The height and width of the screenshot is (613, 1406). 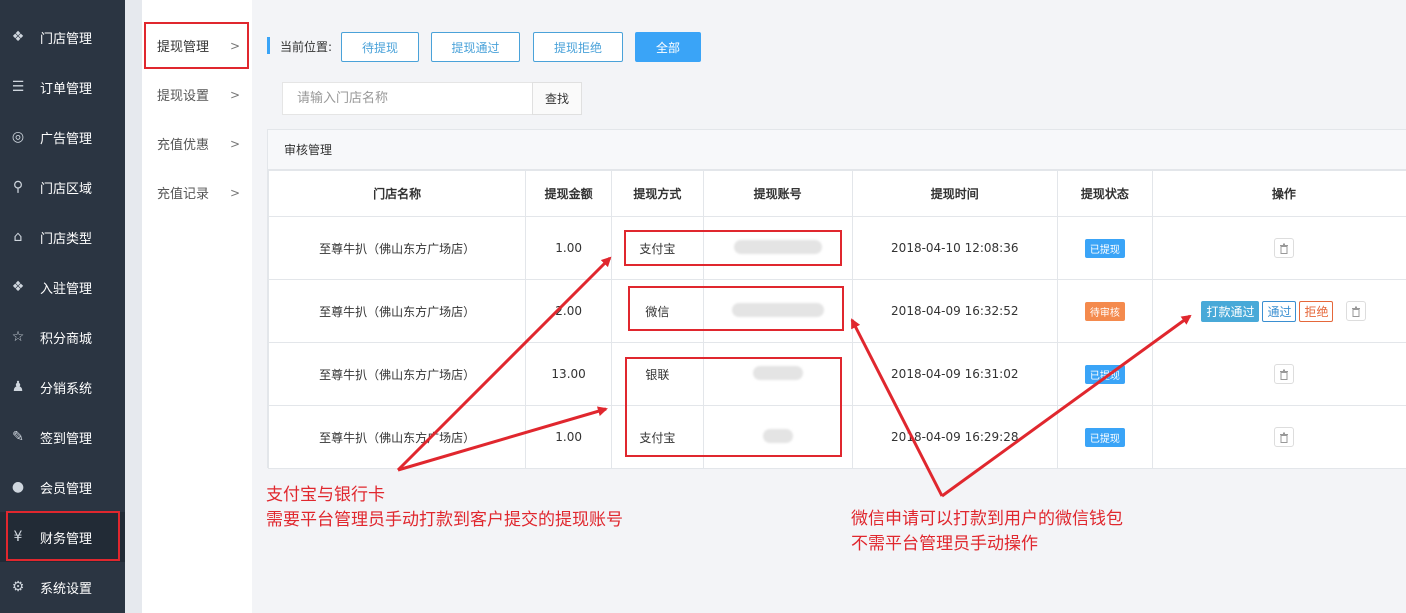 I want to click on time-cell: 2018-04-10 12:08:36, so click(x=955, y=248).